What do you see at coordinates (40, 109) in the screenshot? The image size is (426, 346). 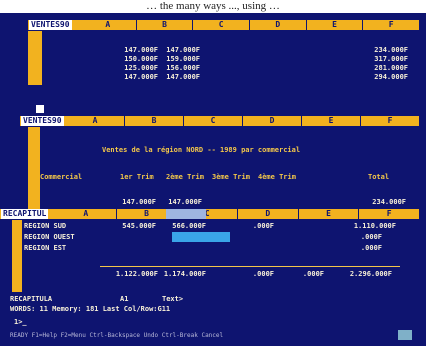 I see `pane1-row-marker` at bounding box center [40, 109].